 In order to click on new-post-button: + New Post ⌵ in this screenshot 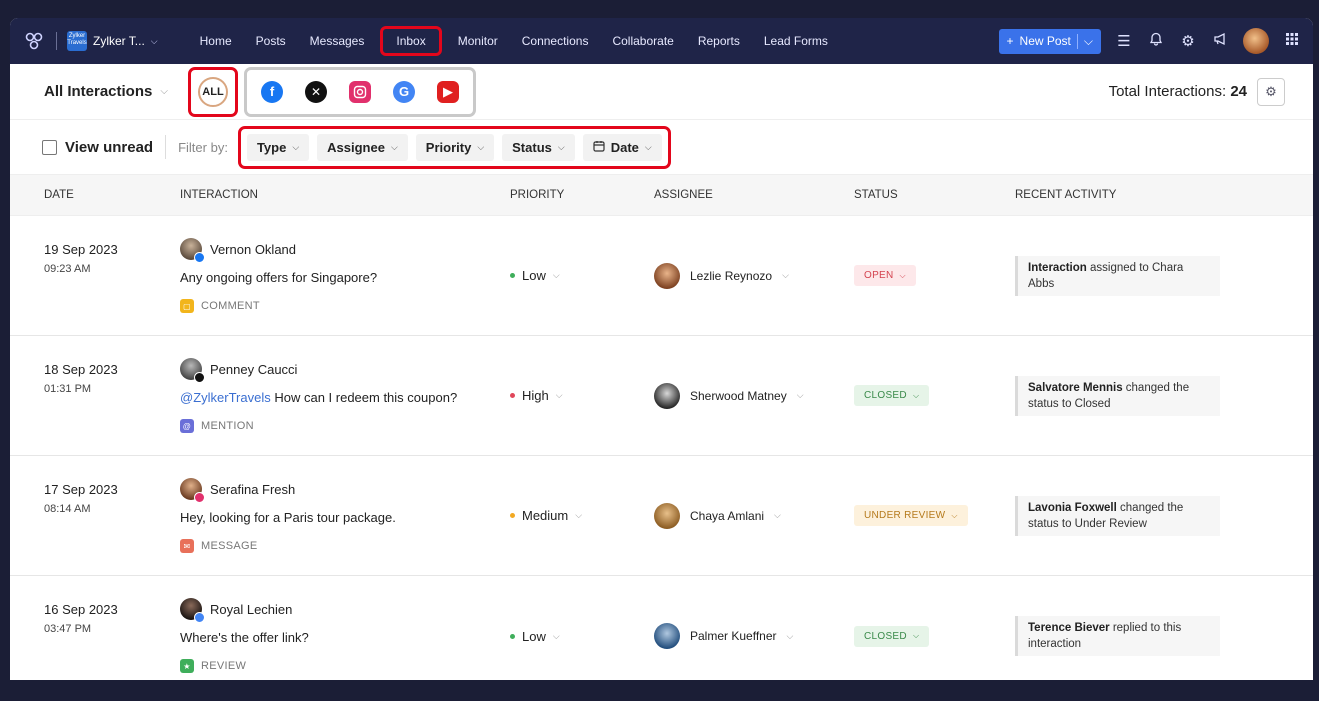, I will do `click(1049, 41)`.